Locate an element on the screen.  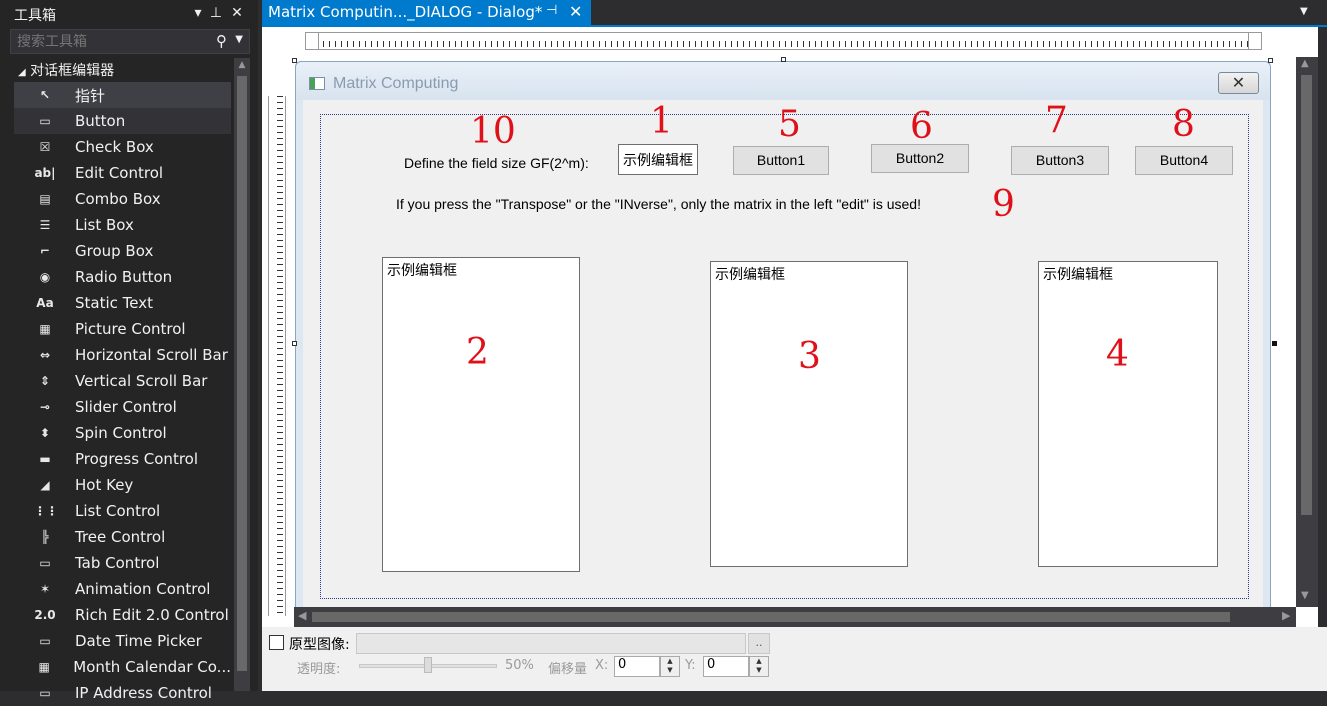
toolbox-item: ▭ Button is located at coordinates (122, 121).